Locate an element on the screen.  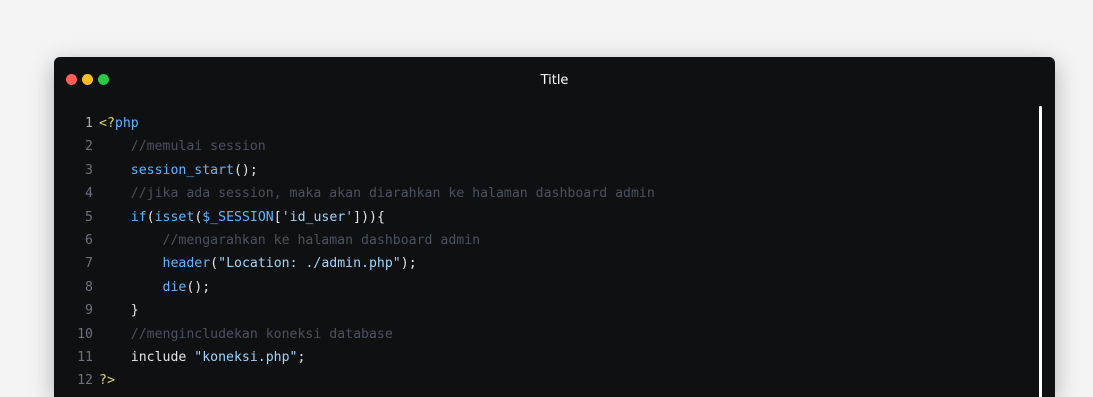
code-token: isset is located at coordinates (174, 217).